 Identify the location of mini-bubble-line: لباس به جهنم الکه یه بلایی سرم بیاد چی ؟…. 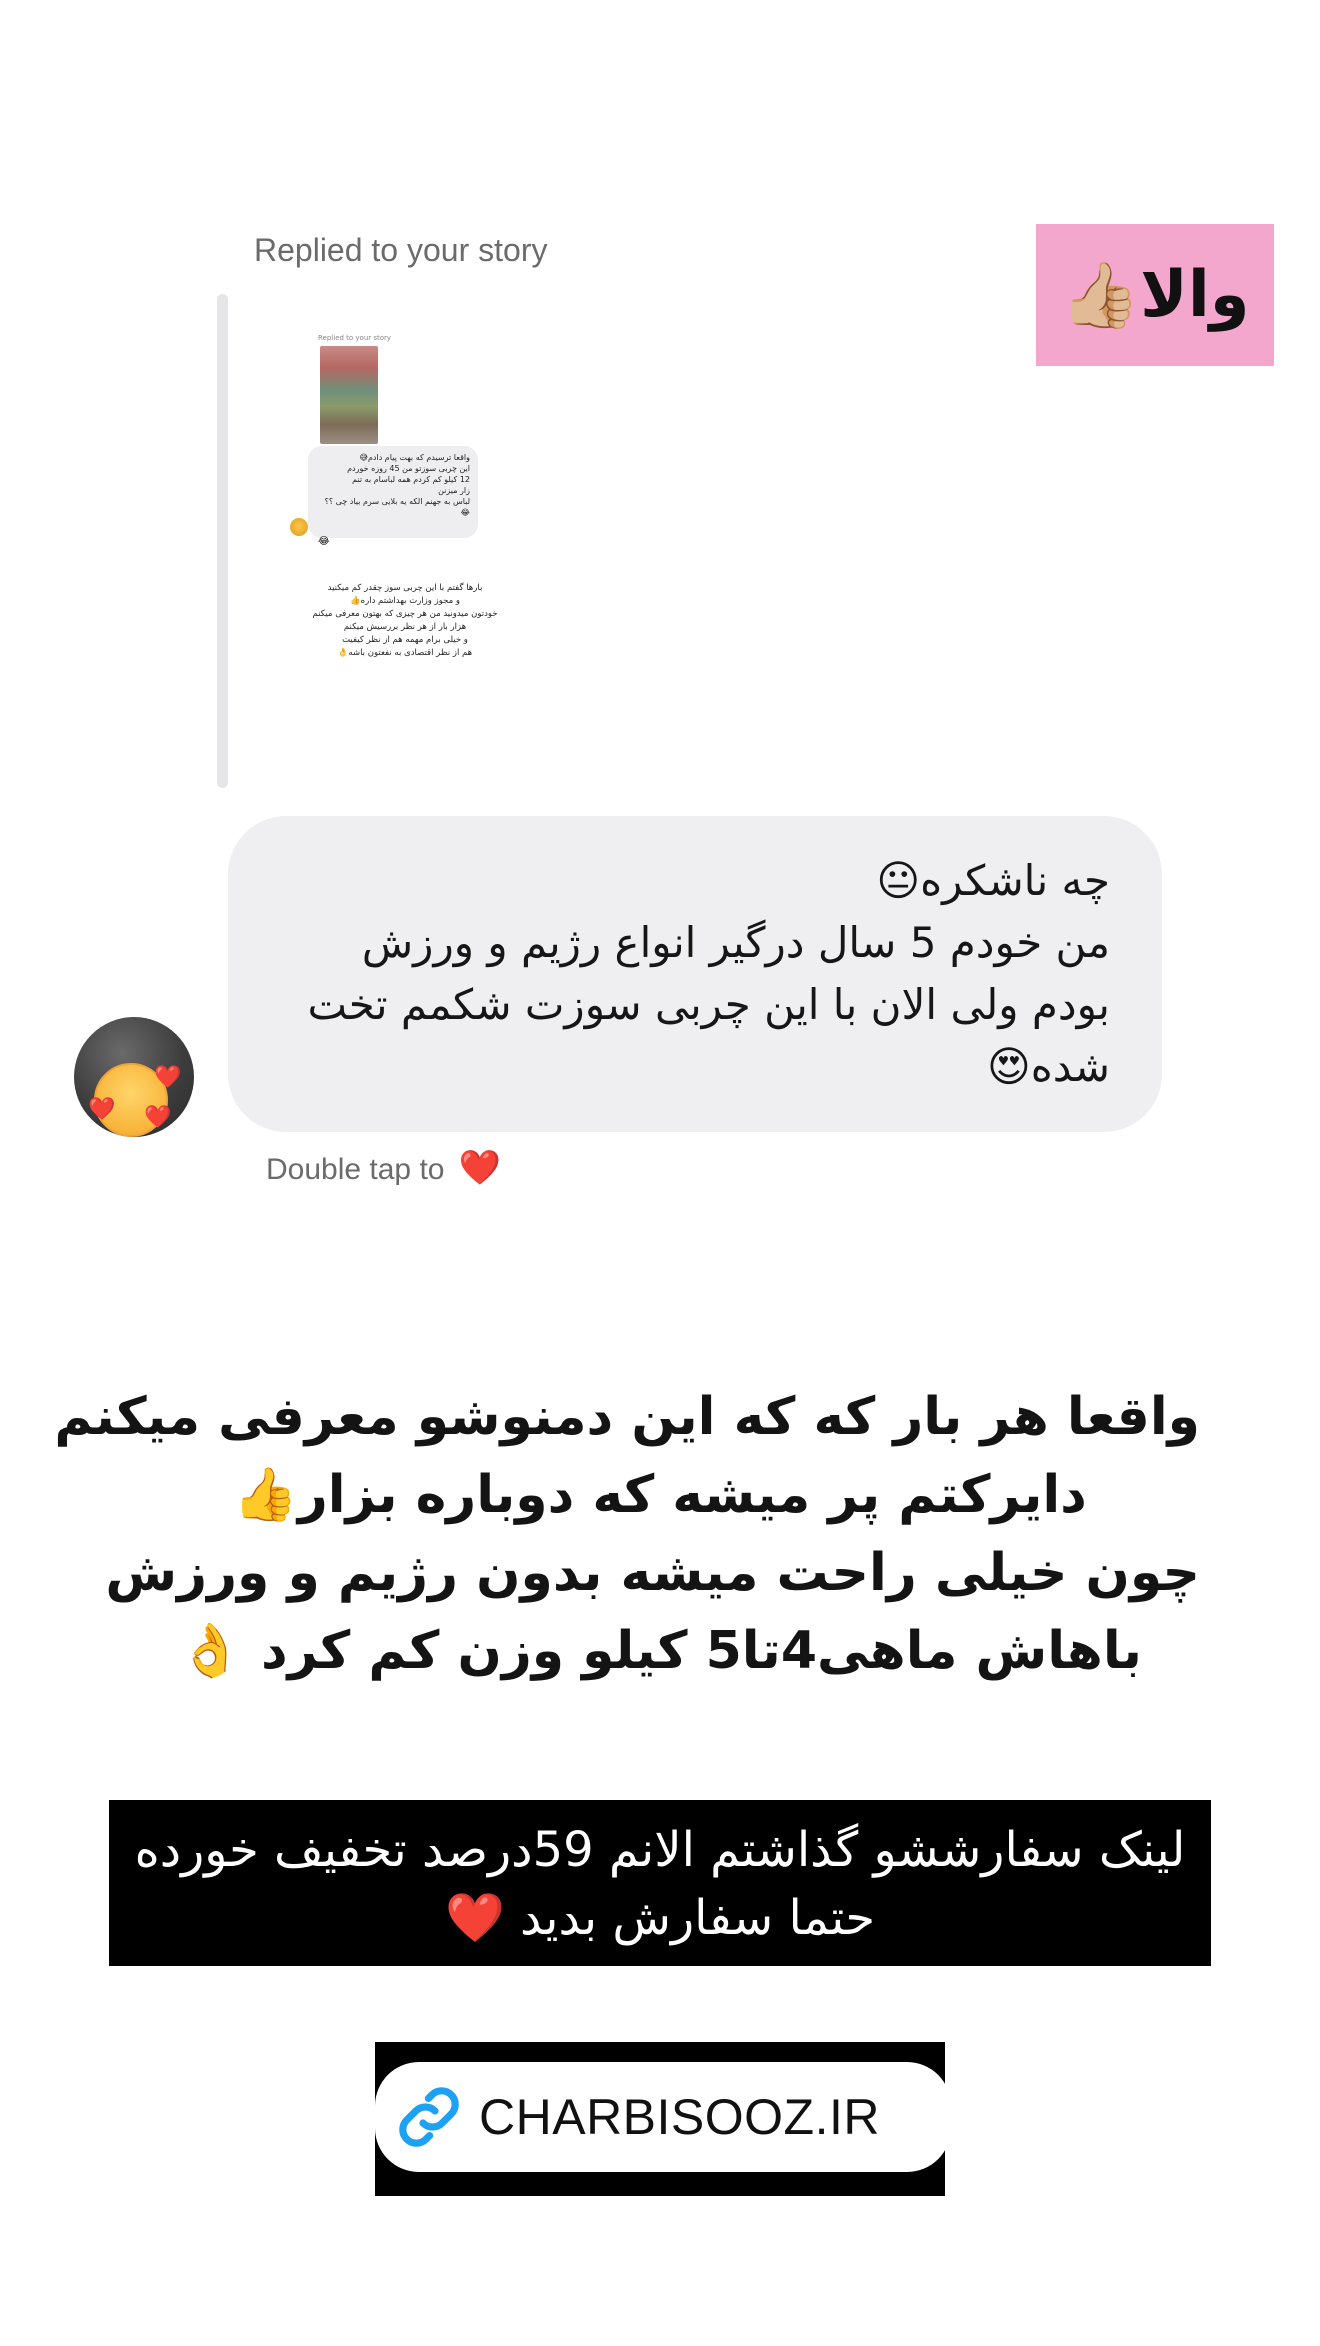
(397, 501).